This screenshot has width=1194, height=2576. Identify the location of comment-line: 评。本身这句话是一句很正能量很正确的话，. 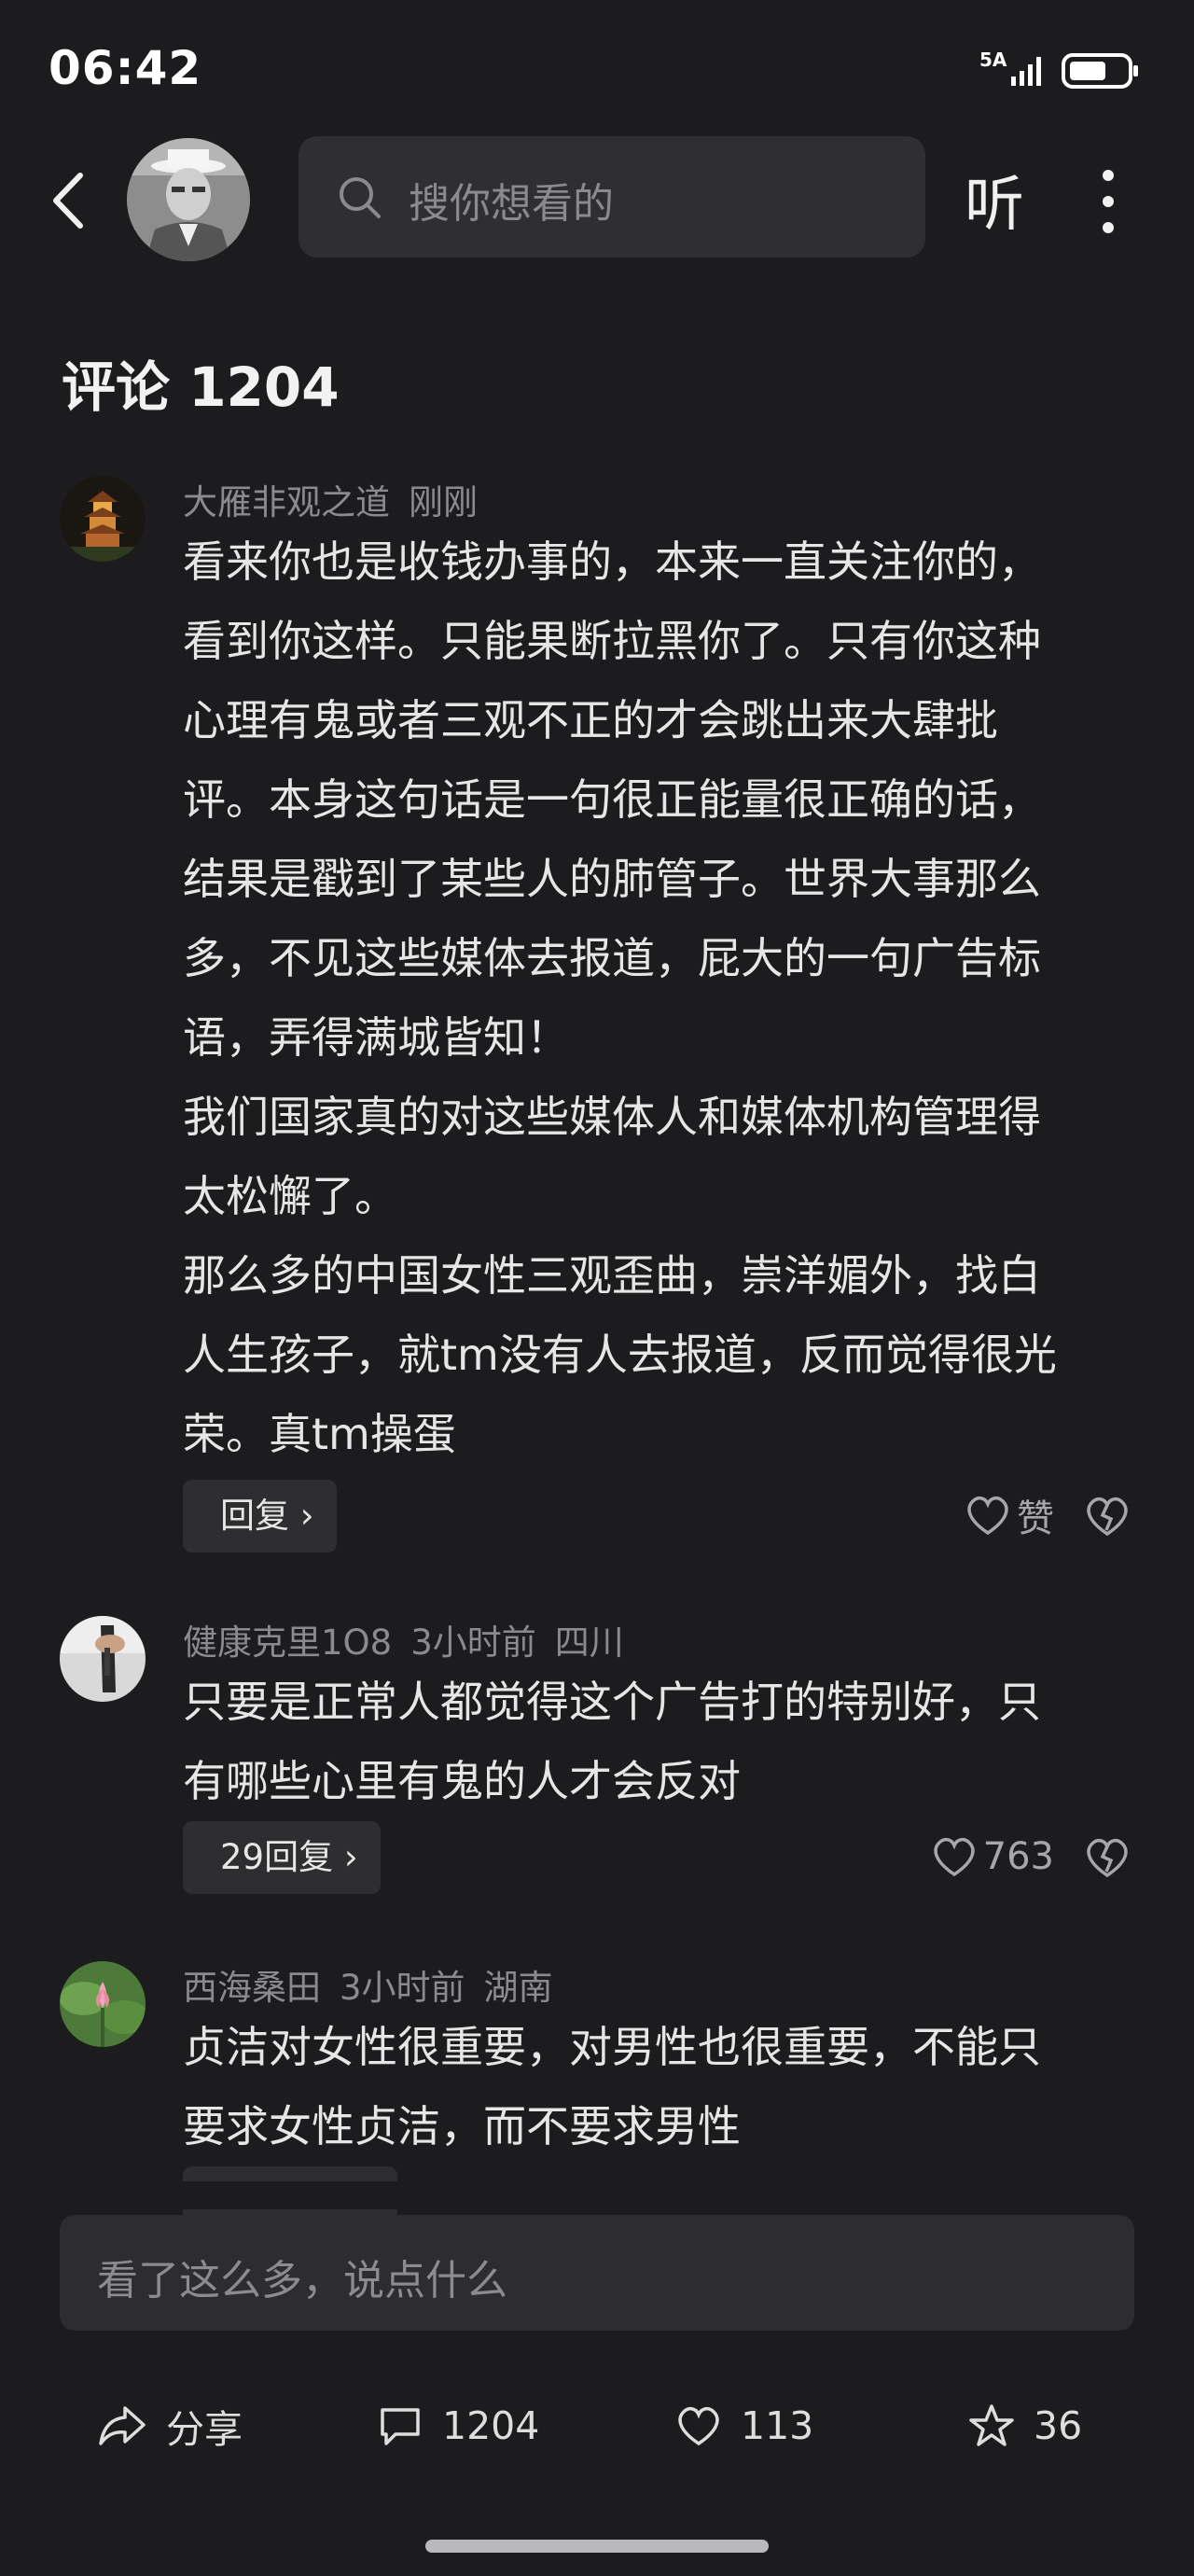
(612, 799).